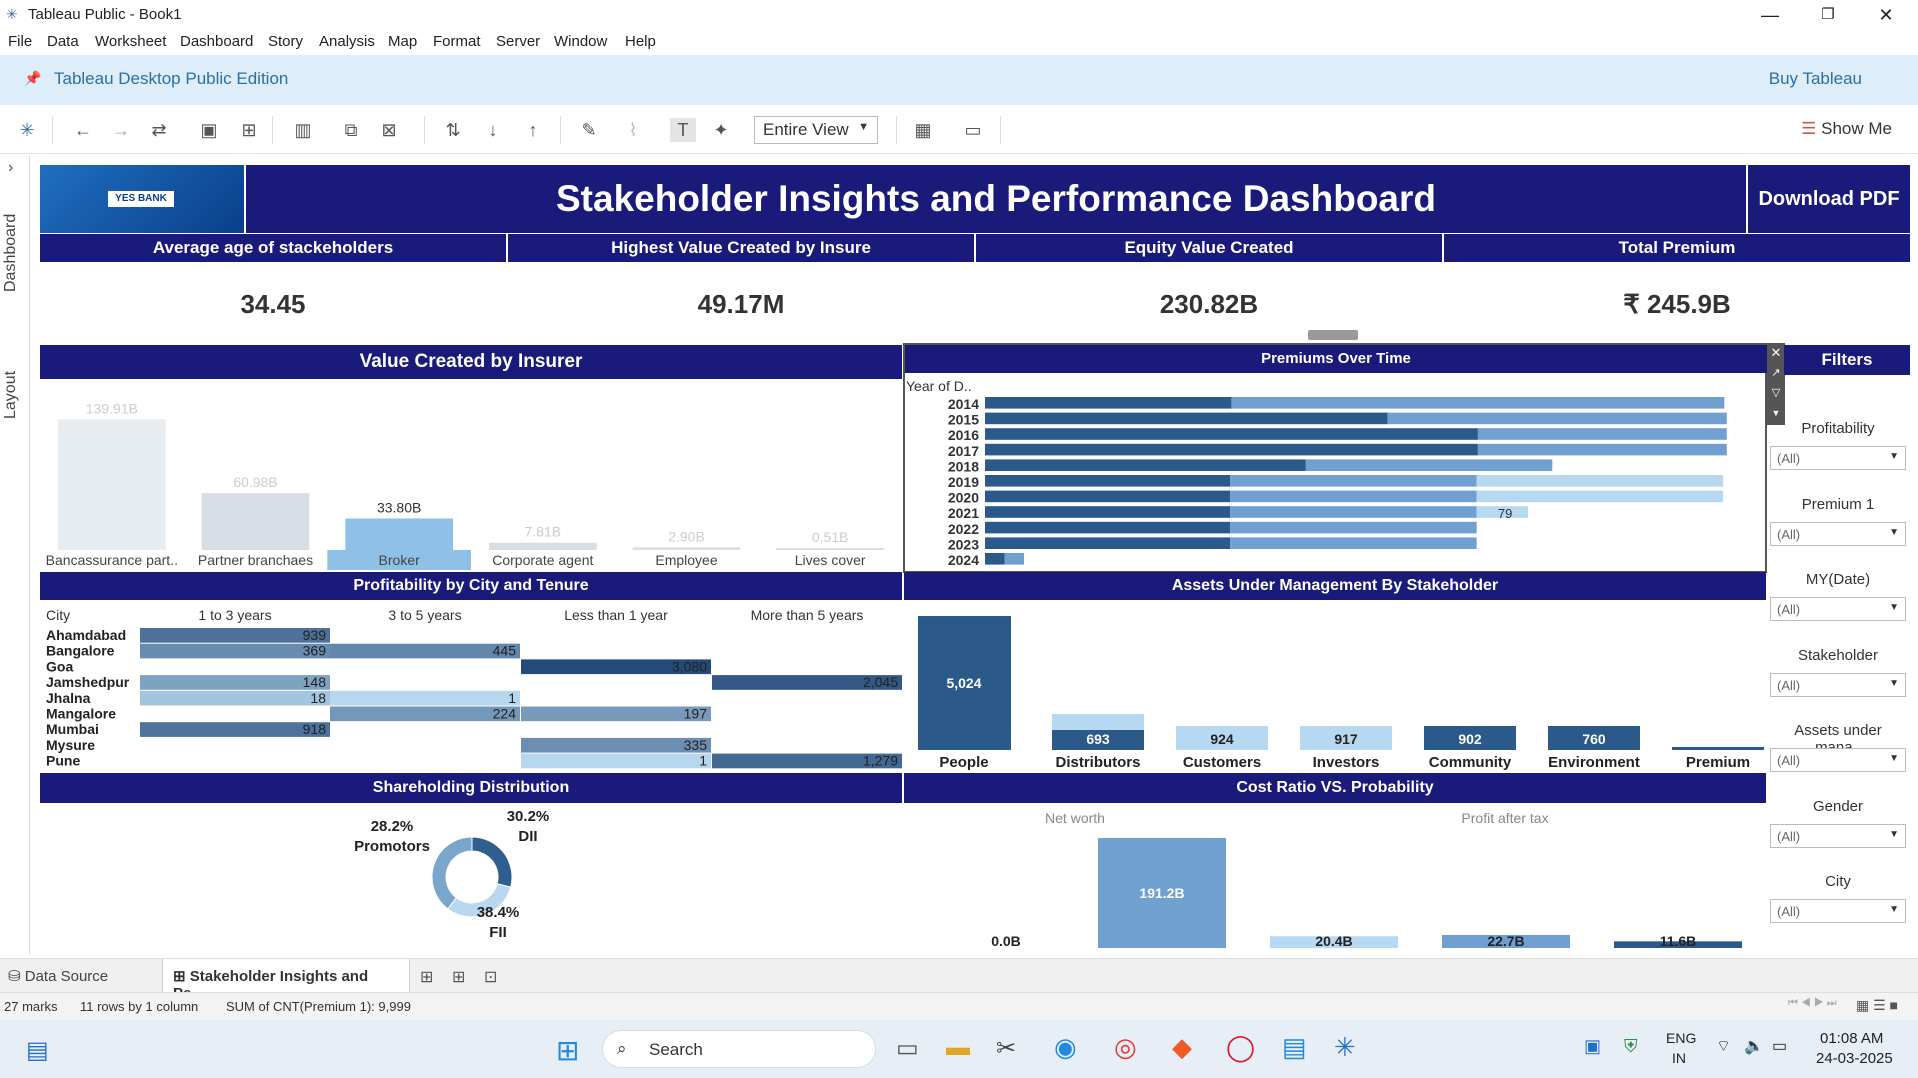 The image size is (1918, 1078). What do you see at coordinates (1877, 1005) in the screenshot?
I see `view-toggle-icons: ▦ ☰ ■` at bounding box center [1877, 1005].